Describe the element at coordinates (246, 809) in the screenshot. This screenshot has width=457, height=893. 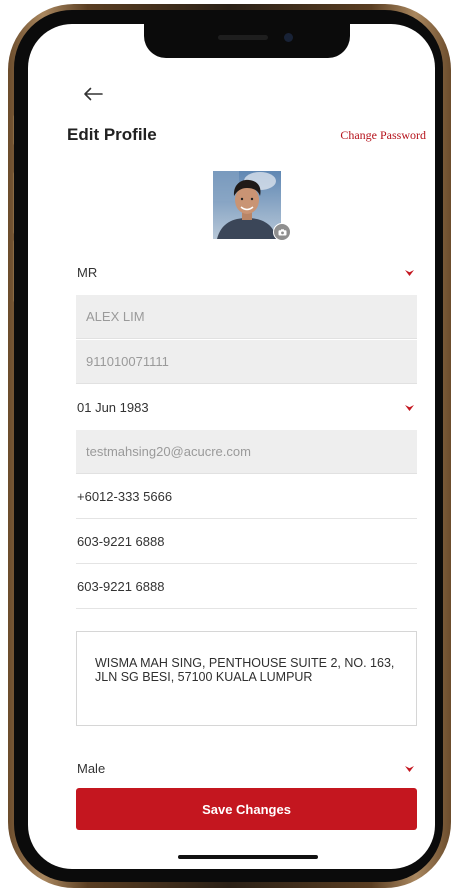
I see `save-changes-button: Save Changes` at that location.